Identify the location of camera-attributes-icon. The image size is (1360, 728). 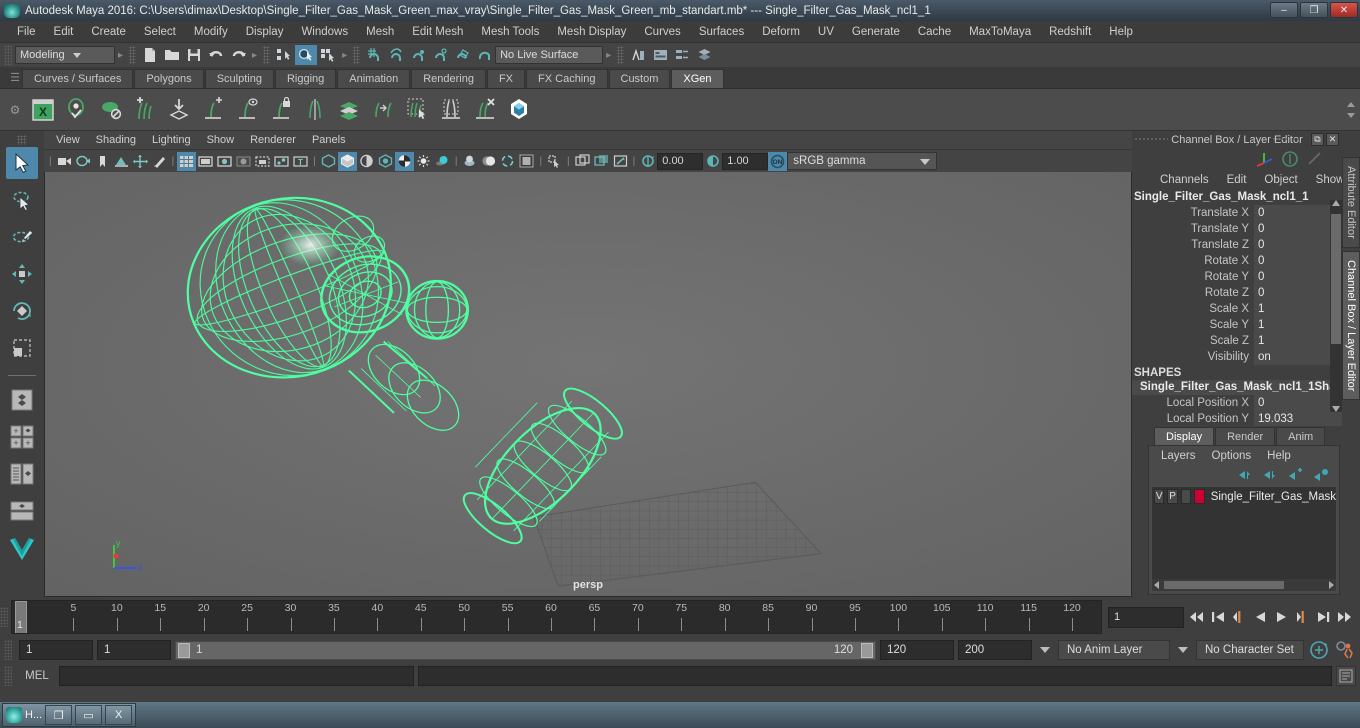
(83, 161).